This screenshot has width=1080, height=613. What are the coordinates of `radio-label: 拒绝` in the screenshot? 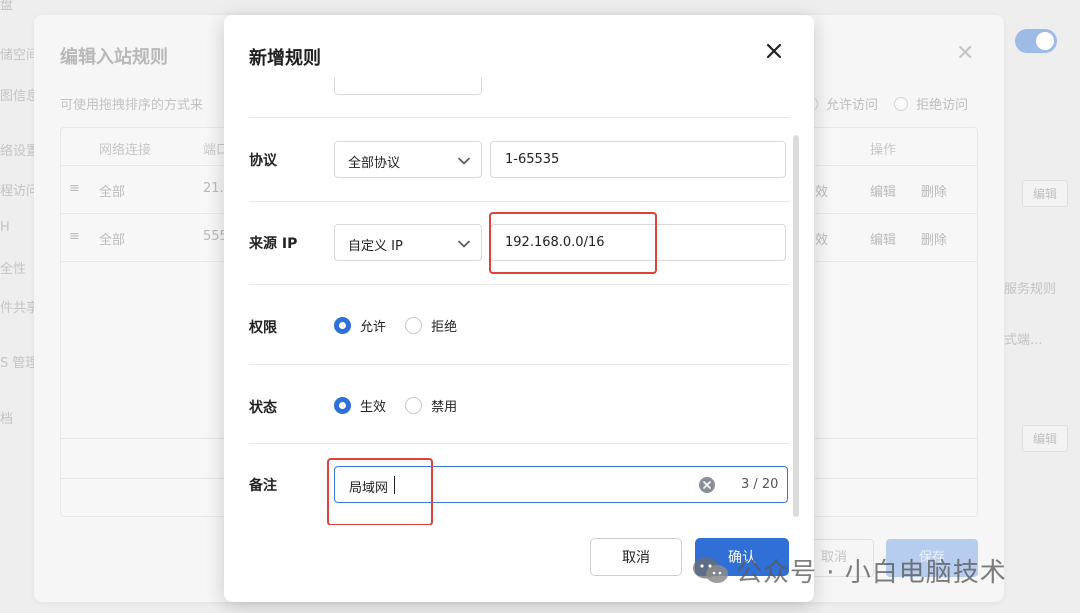 It's located at (444, 327).